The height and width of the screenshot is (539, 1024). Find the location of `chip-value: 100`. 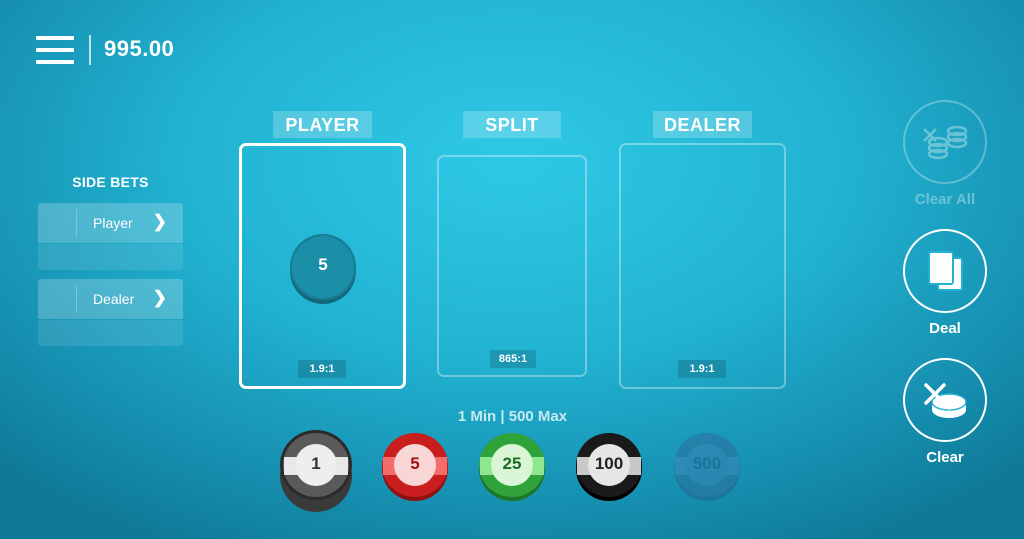

chip-value: 100 is located at coordinates (609, 463).